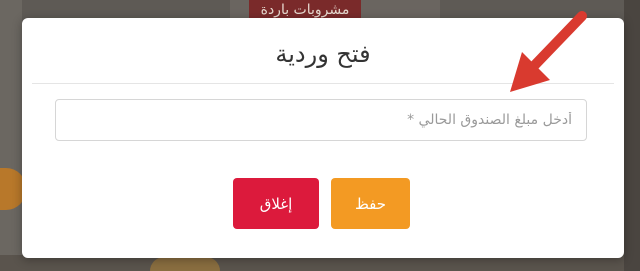 This screenshot has height=271, width=640. What do you see at coordinates (370, 203) in the screenshot?
I see `save-button: حفظ` at bounding box center [370, 203].